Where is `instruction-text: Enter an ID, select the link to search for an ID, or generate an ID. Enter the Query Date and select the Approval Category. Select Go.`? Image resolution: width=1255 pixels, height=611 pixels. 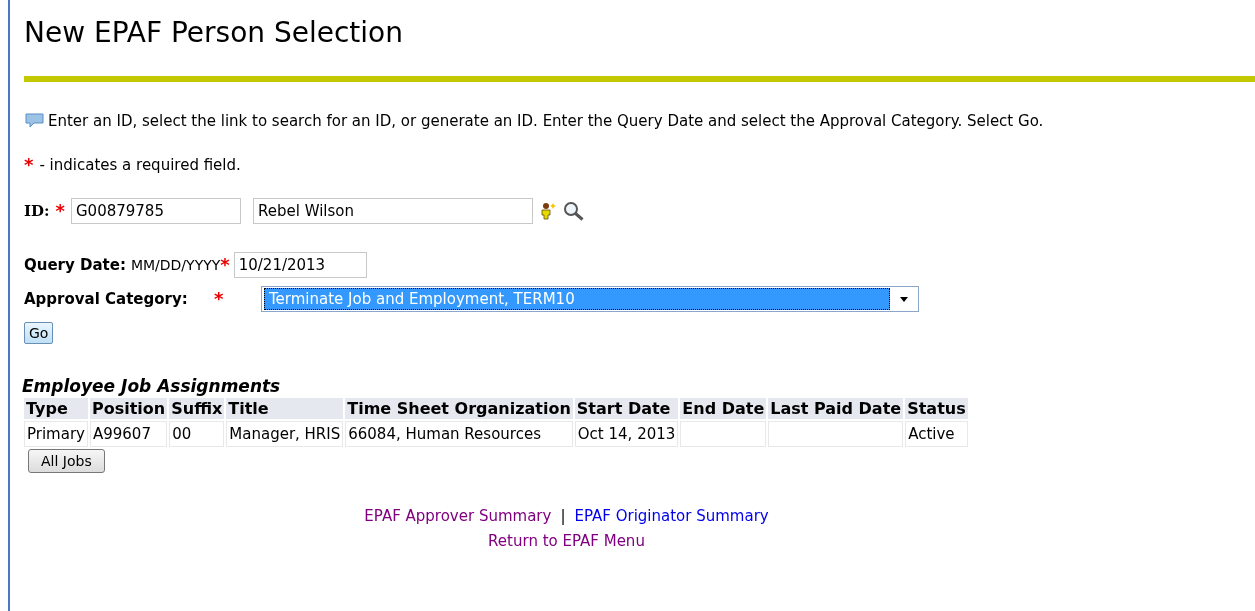
instruction-text: Enter an ID, select the link to search for an ID, or generate an ID. Enter the Query Date and select the Approval Category. Select Go. is located at coordinates (546, 121).